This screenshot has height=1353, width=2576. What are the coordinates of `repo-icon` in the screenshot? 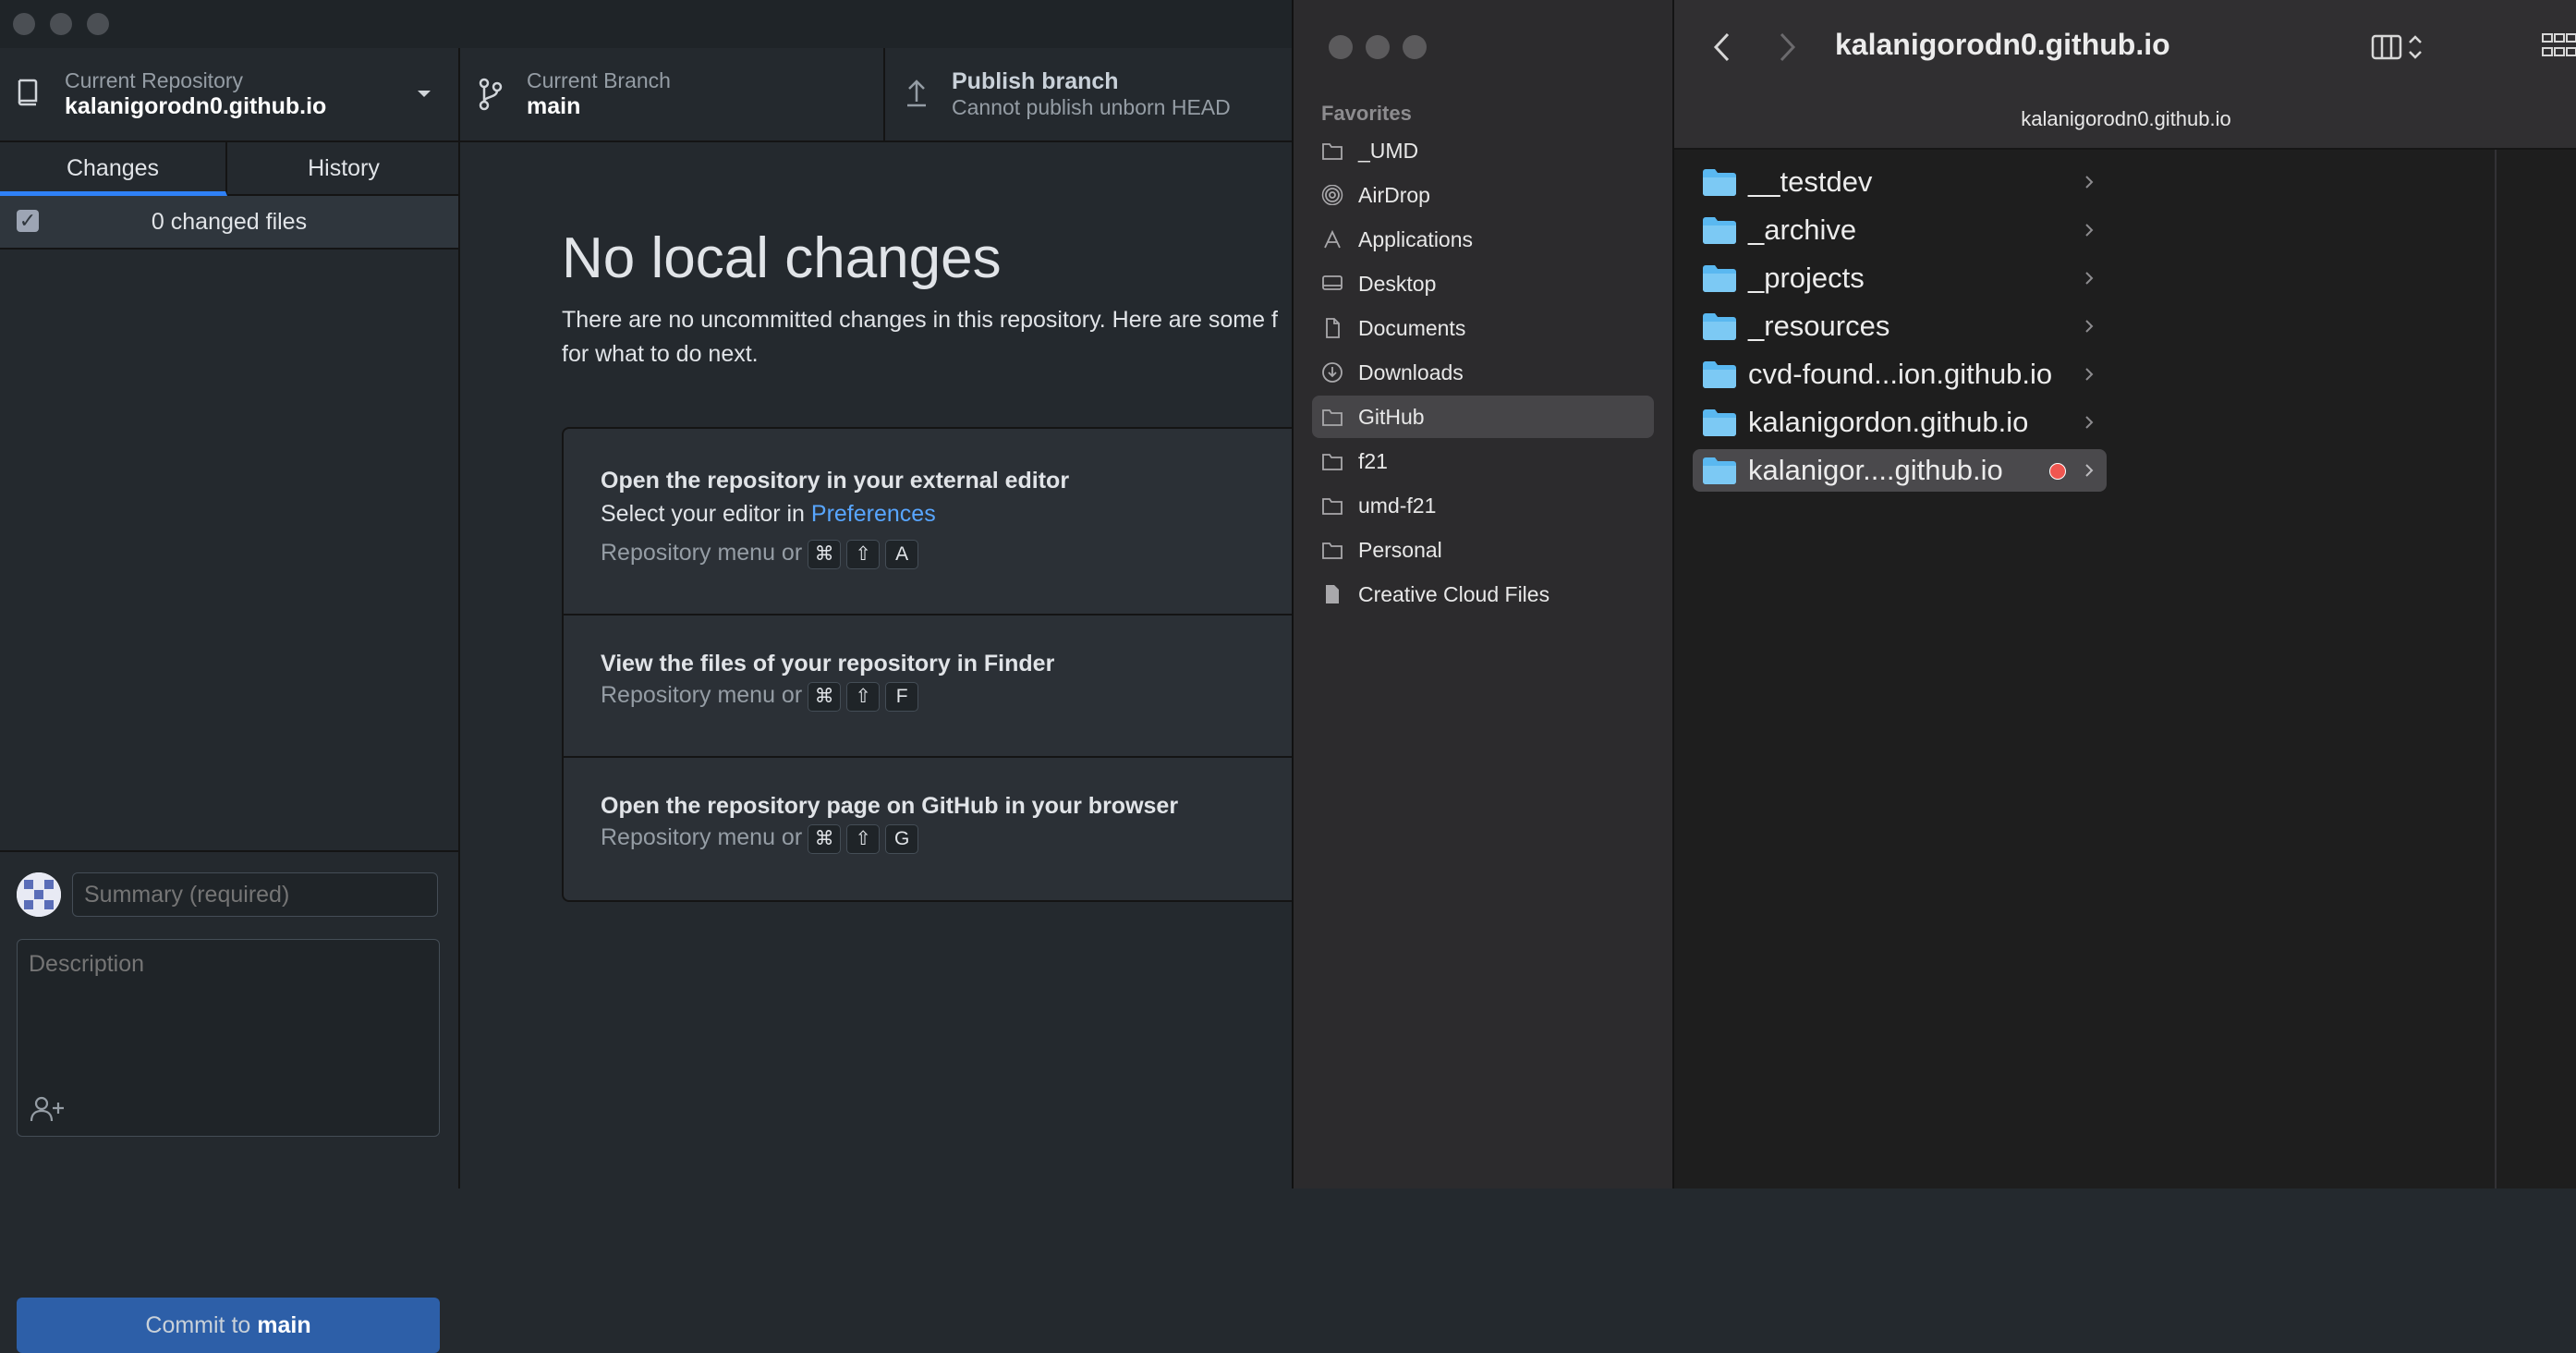 It's located at (28, 93).